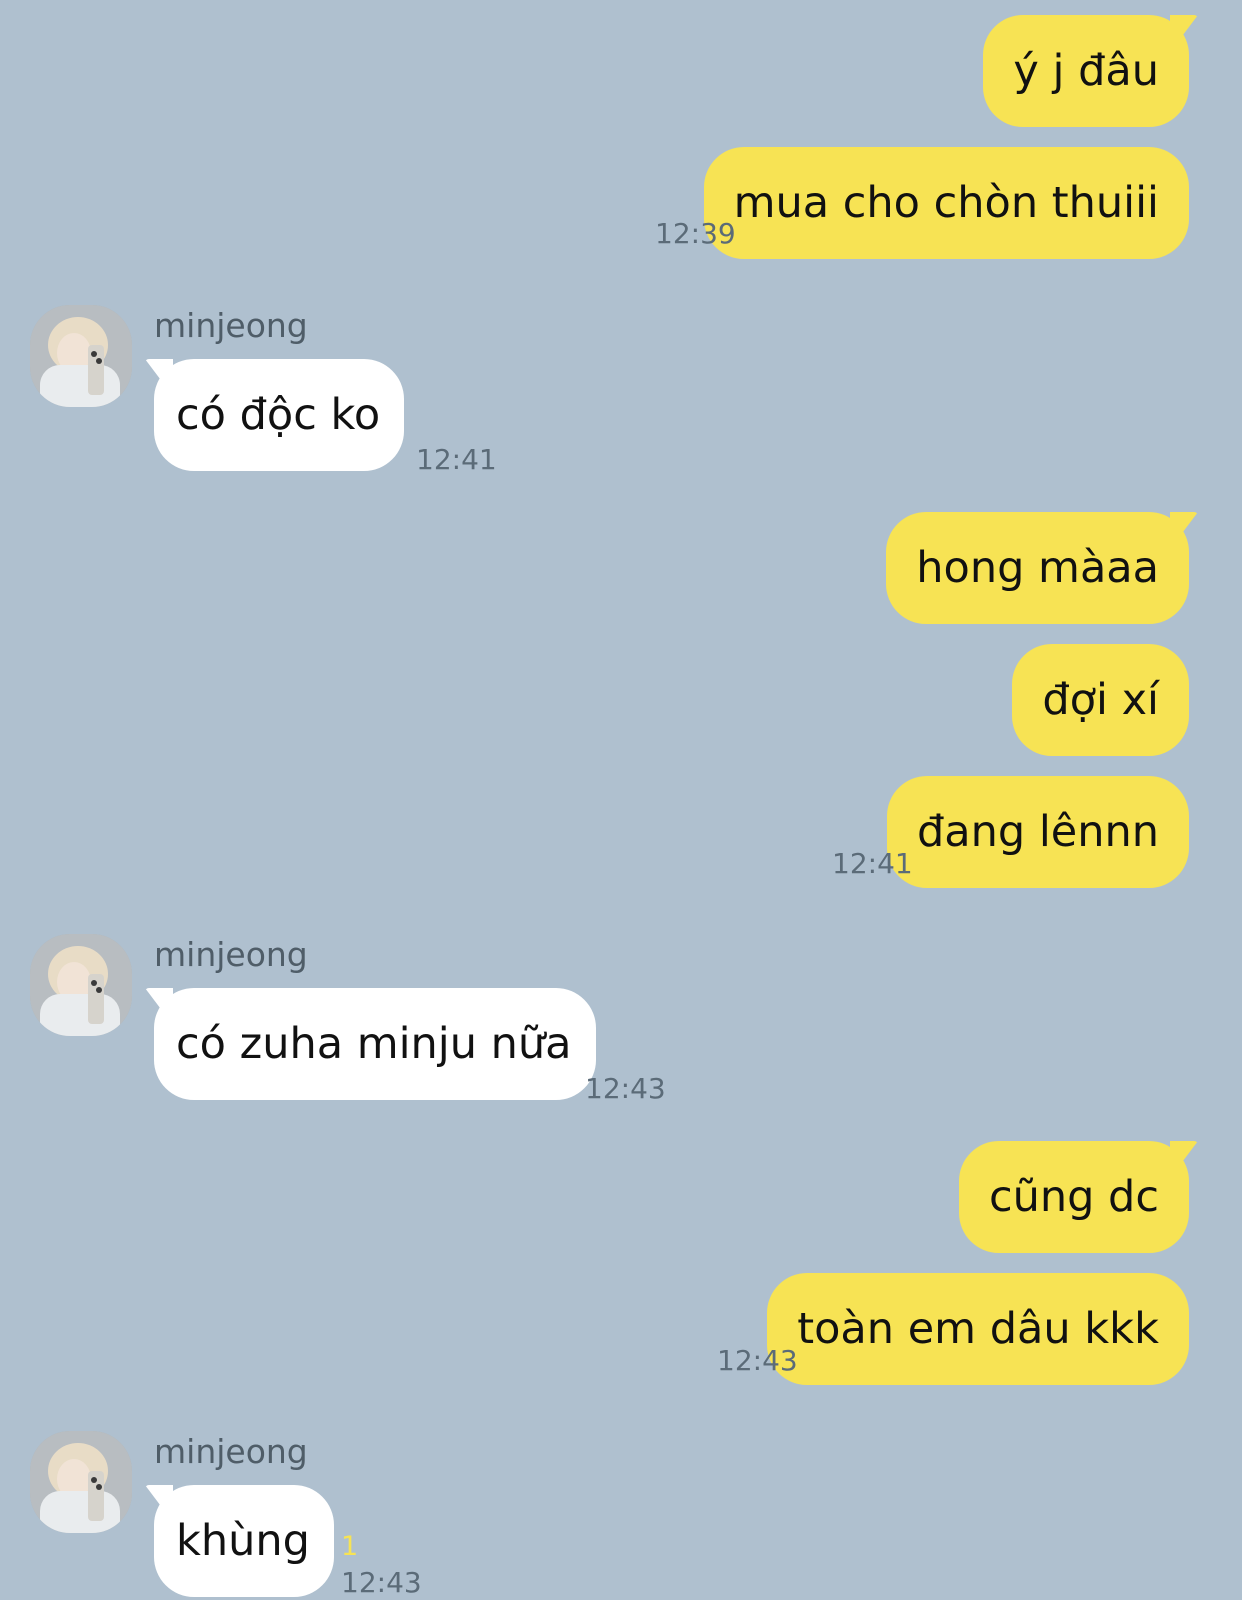 The width and height of the screenshot is (1242, 1600). What do you see at coordinates (374, 1044) in the screenshot?
I see `message-text: có zuha minju nữa` at bounding box center [374, 1044].